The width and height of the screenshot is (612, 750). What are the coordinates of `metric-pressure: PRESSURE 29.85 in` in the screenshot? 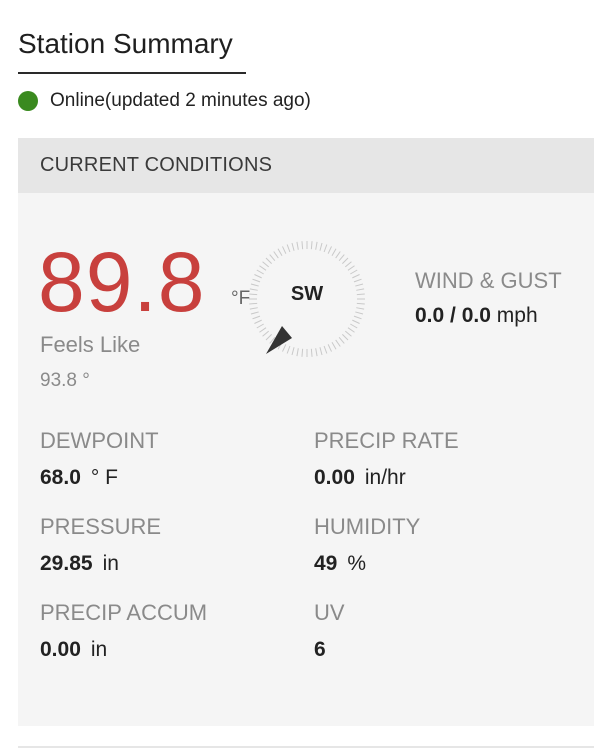 It's located at (100, 545).